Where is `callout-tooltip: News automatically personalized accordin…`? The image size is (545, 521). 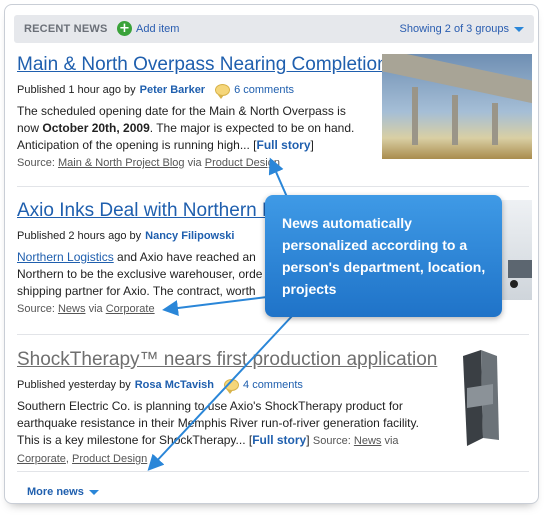
callout-tooltip: News automatically personalized accordin… is located at coordinates (383, 256).